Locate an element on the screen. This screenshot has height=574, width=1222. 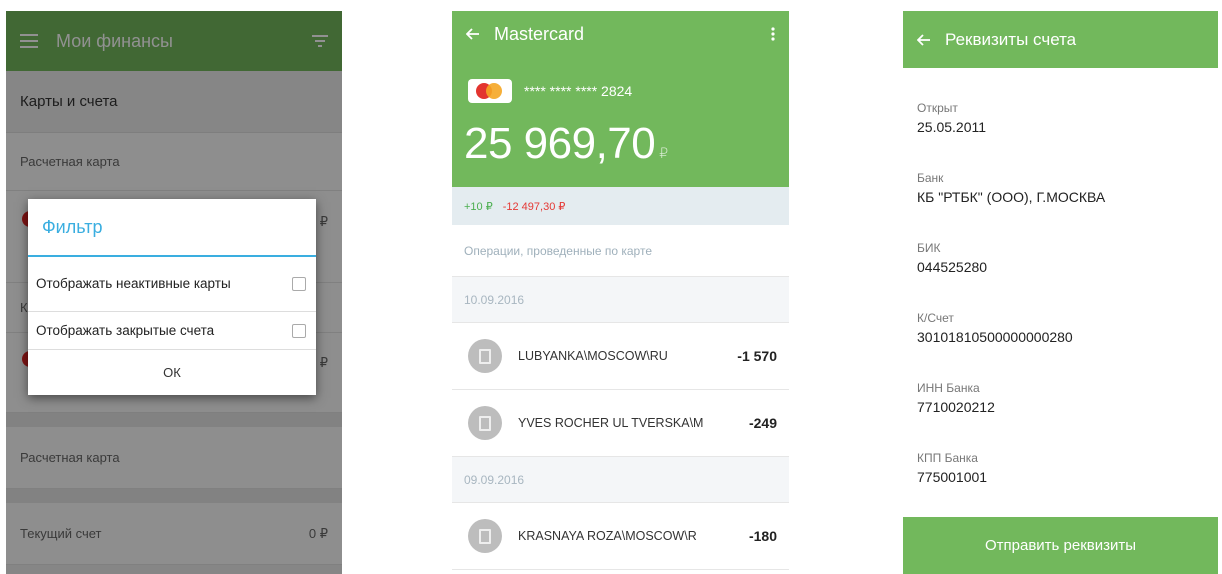
show-inactive-cards-checkbox is located at coordinates (299, 284).